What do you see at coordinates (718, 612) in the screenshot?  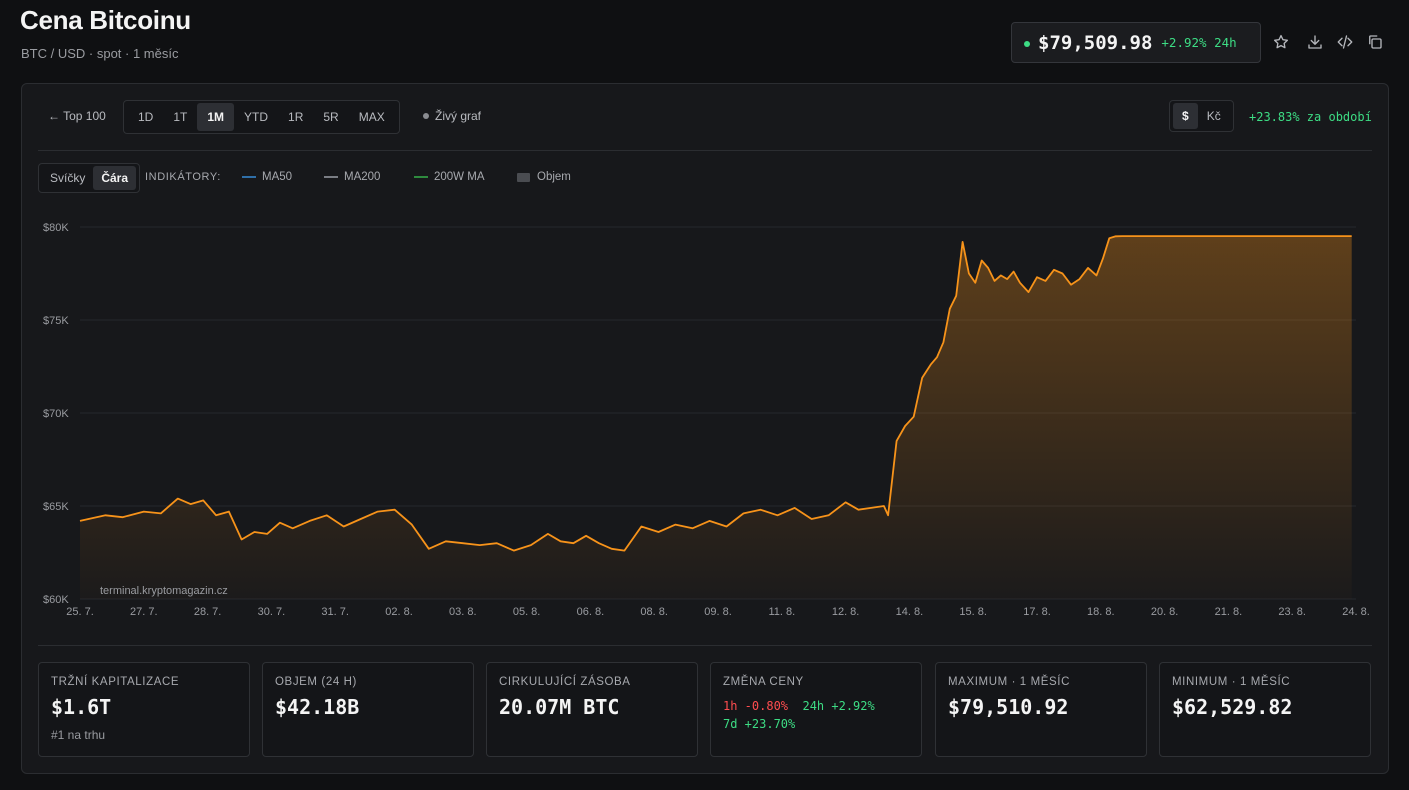 I see `x-tick-label: 09. 8.` at bounding box center [718, 612].